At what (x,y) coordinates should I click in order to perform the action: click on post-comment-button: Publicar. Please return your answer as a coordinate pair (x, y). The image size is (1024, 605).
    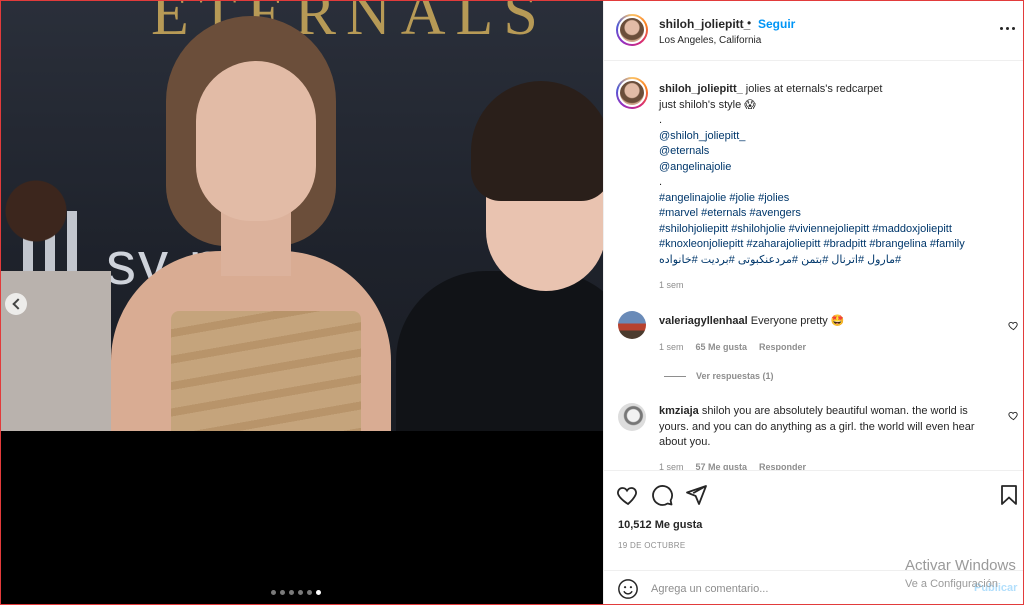
    Looking at the image, I should click on (995, 588).